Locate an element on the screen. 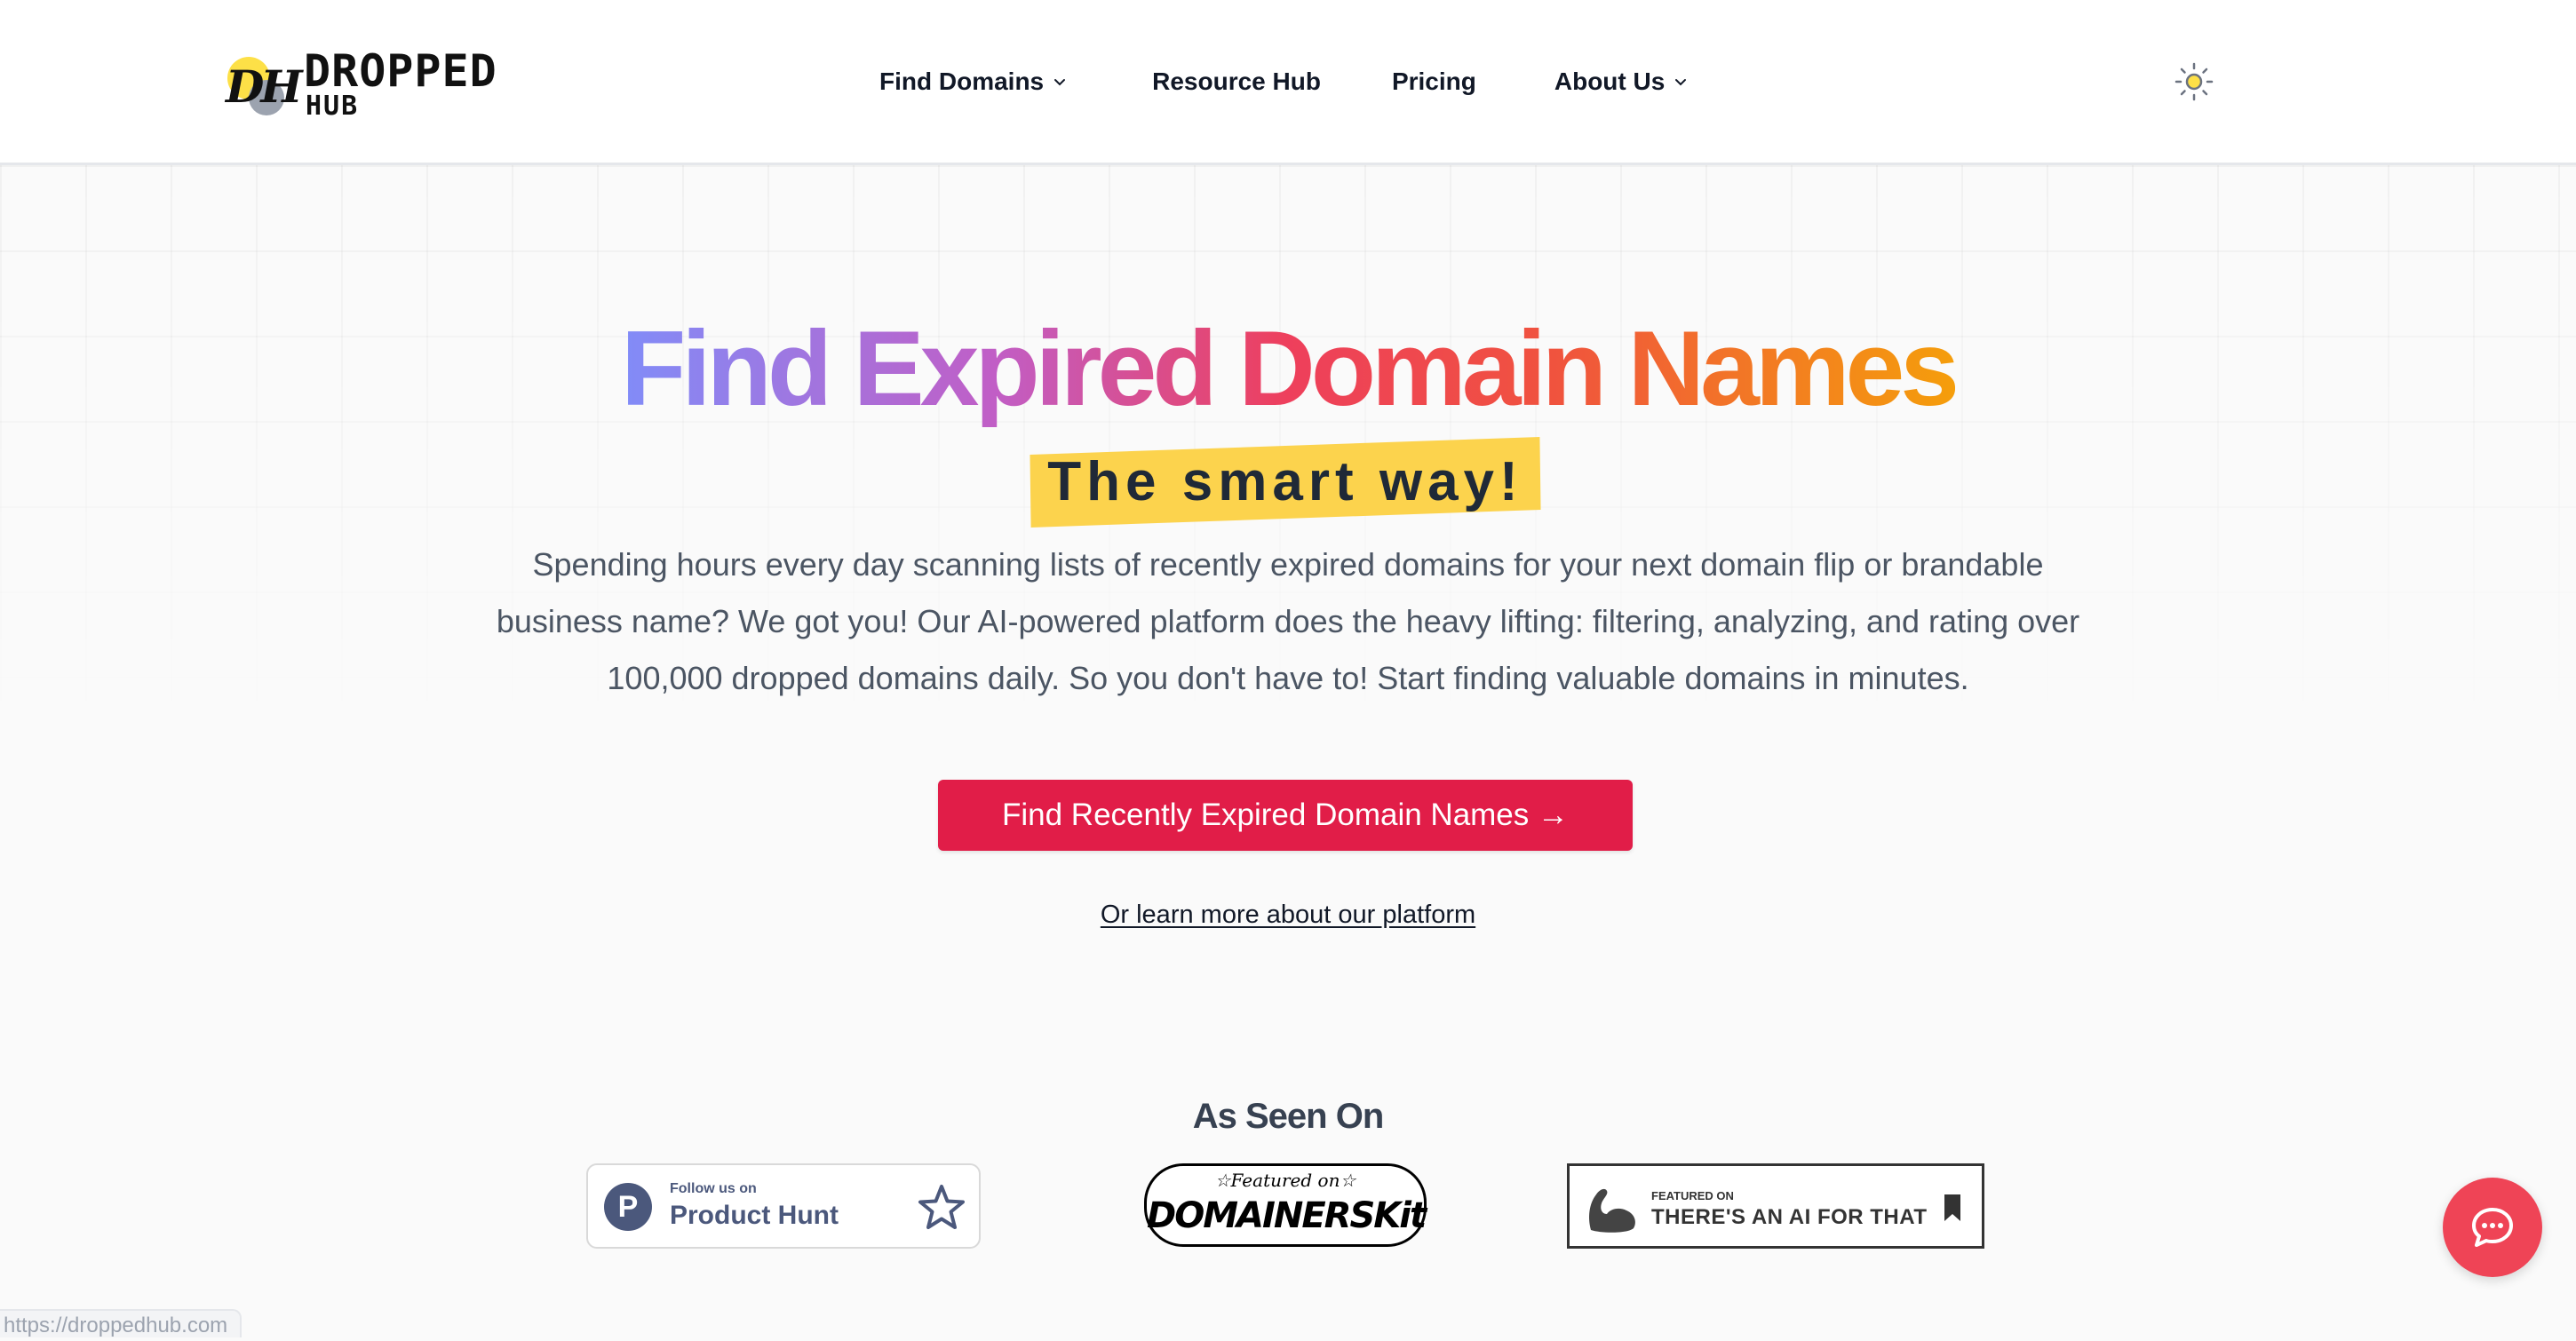  site-logo: DH DROPPED HUB is located at coordinates (382, 86).